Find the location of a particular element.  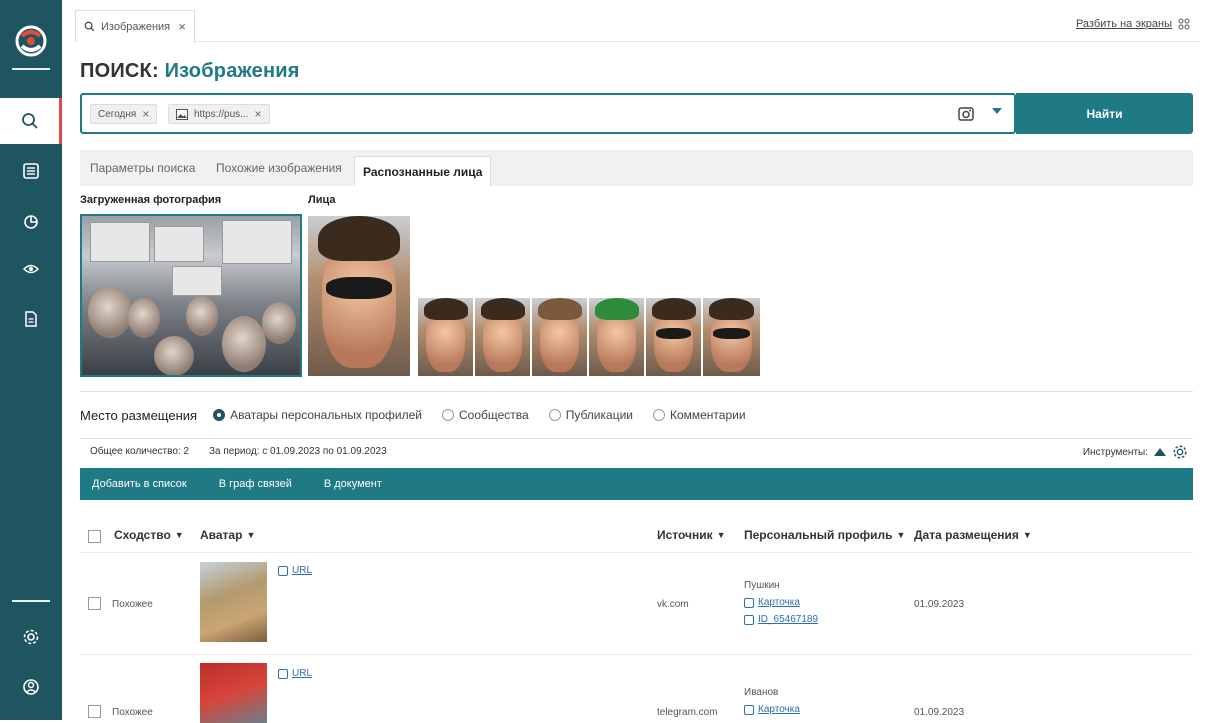

header-label: Дата размещения is located at coordinates (966, 535).